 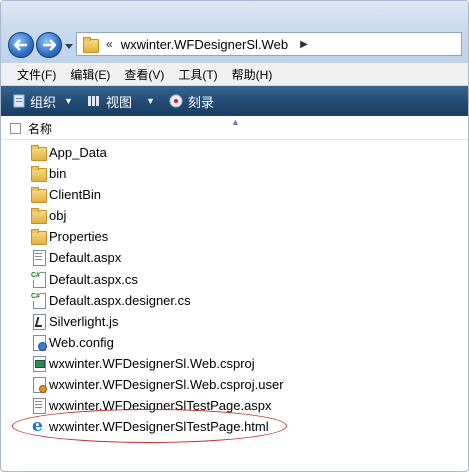 I want to click on file-row: Properties, so click(x=234, y=236).